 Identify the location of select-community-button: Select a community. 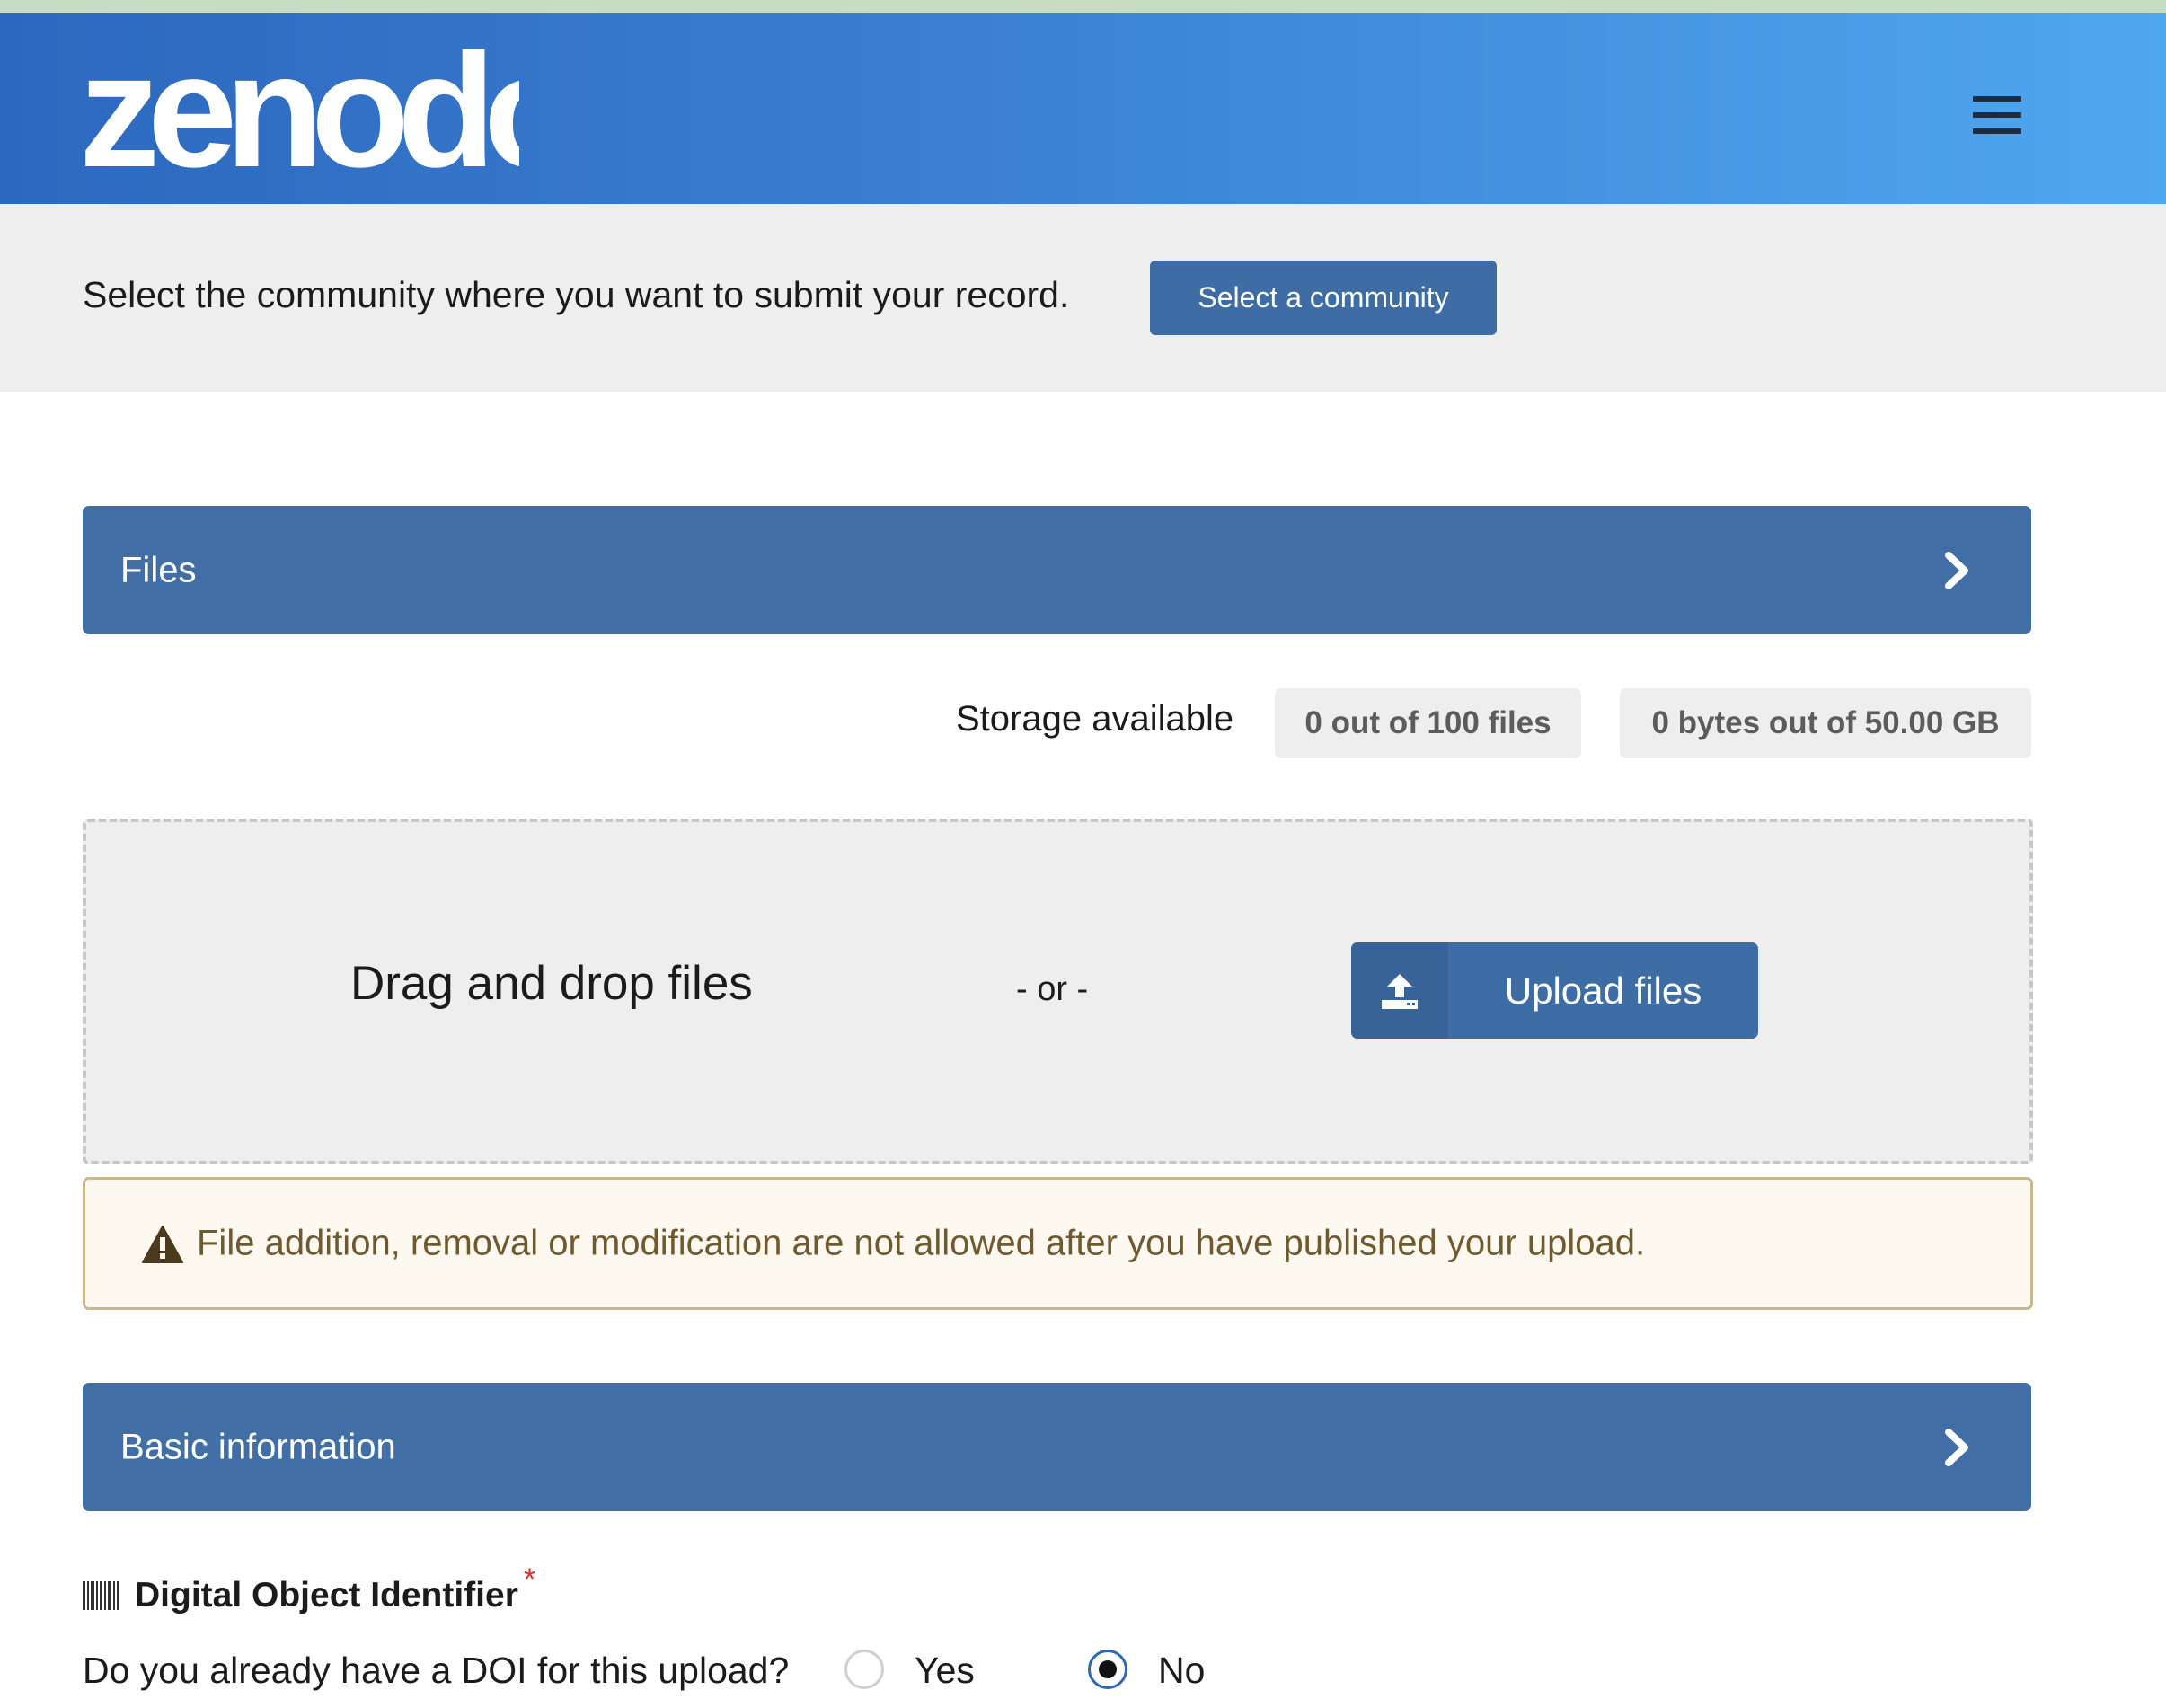
(1323, 298).